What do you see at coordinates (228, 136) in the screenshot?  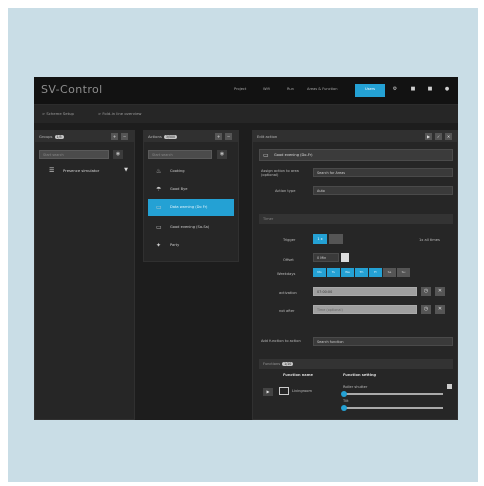 I see `actions-remove-icon: −` at bounding box center [228, 136].